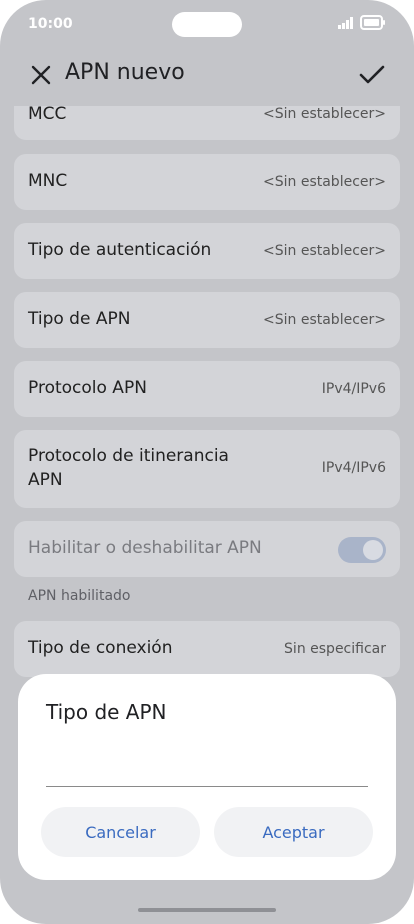  What do you see at coordinates (128, 456) in the screenshot?
I see `list-item-label-line1: Protocolo de itinerancia` at bounding box center [128, 456].